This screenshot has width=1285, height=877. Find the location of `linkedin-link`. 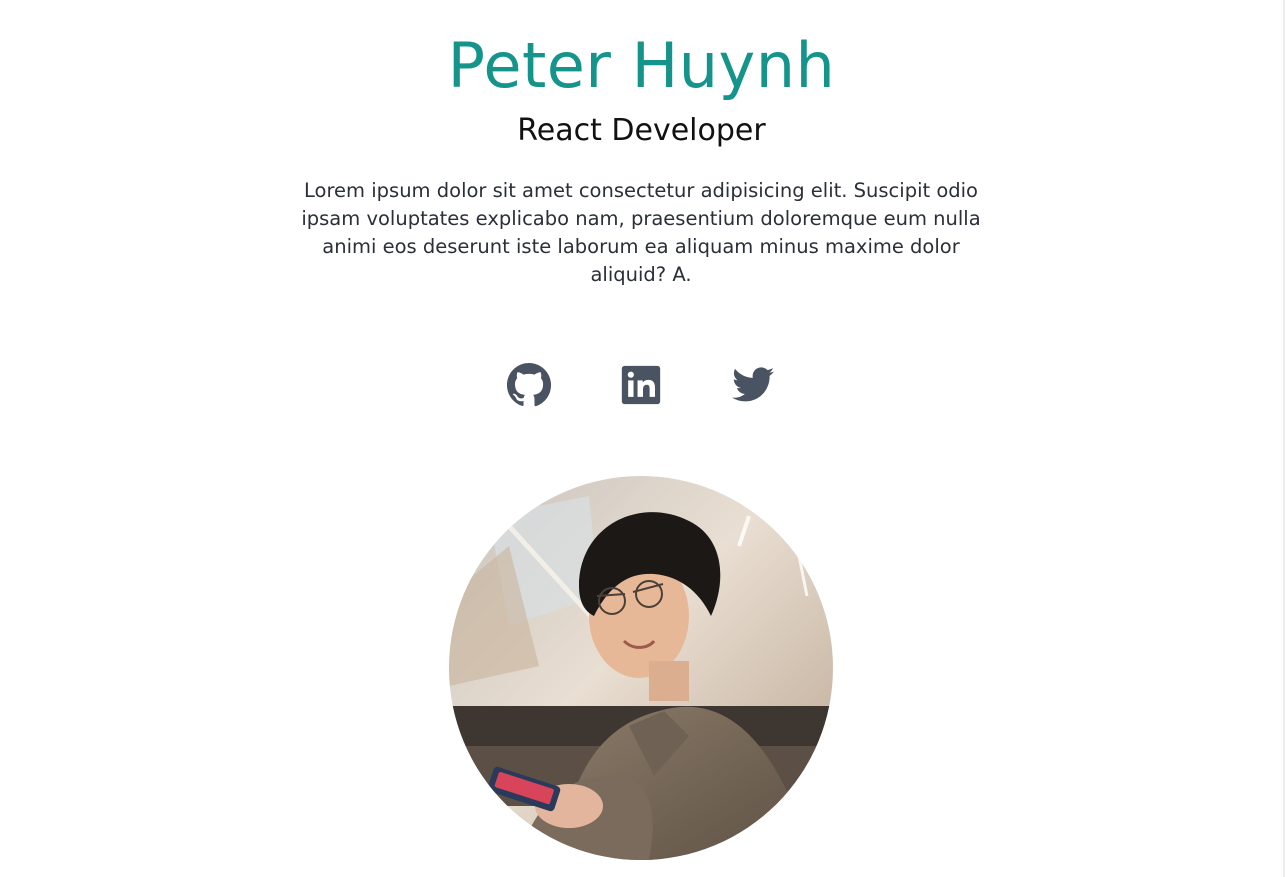

linkedin-link is located at coordinates (641, 385).